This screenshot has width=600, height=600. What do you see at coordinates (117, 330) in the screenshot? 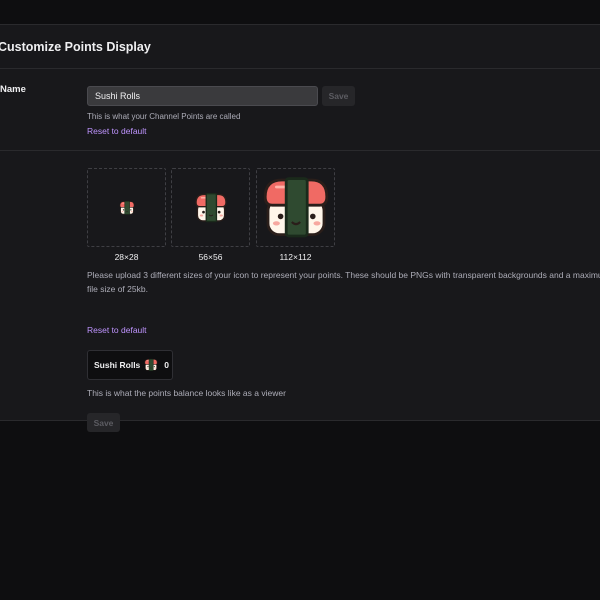
I see `reset-icon-link: Reset to default` at bounding box center [117, 330].